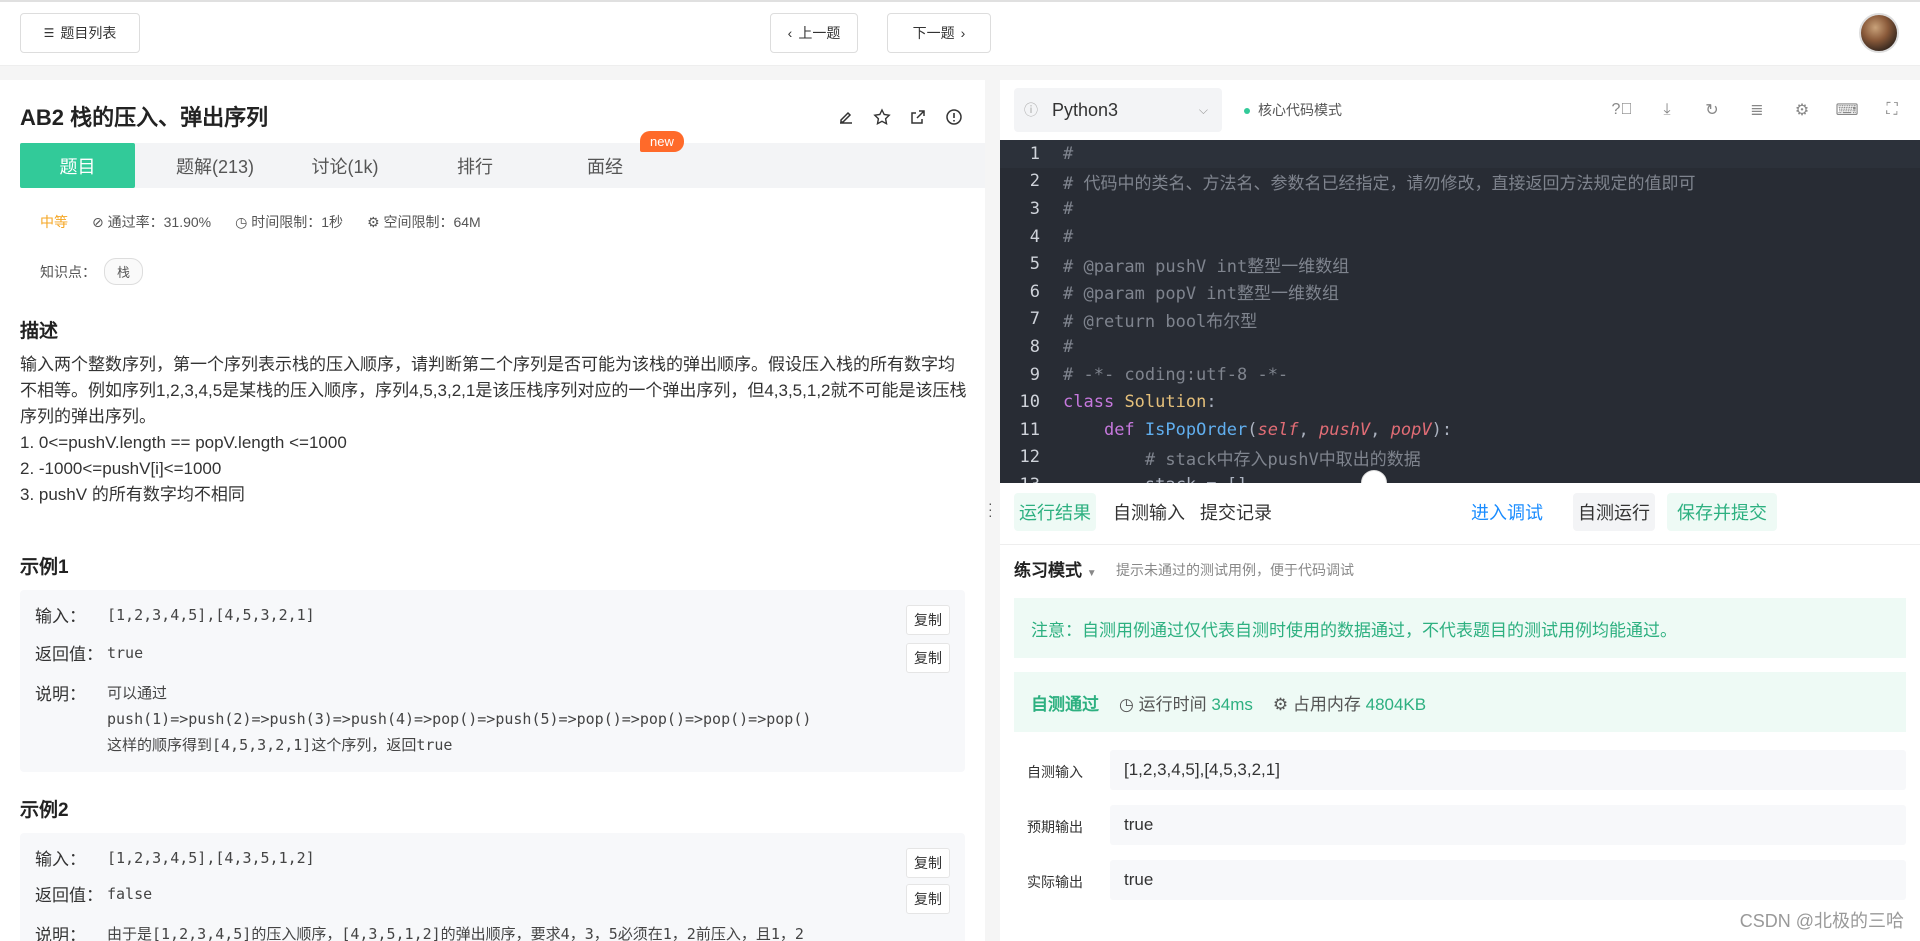  I want to click on constraint-1: 1. 0<=pushV.length == popV.length <=1000, so click(183, 442).